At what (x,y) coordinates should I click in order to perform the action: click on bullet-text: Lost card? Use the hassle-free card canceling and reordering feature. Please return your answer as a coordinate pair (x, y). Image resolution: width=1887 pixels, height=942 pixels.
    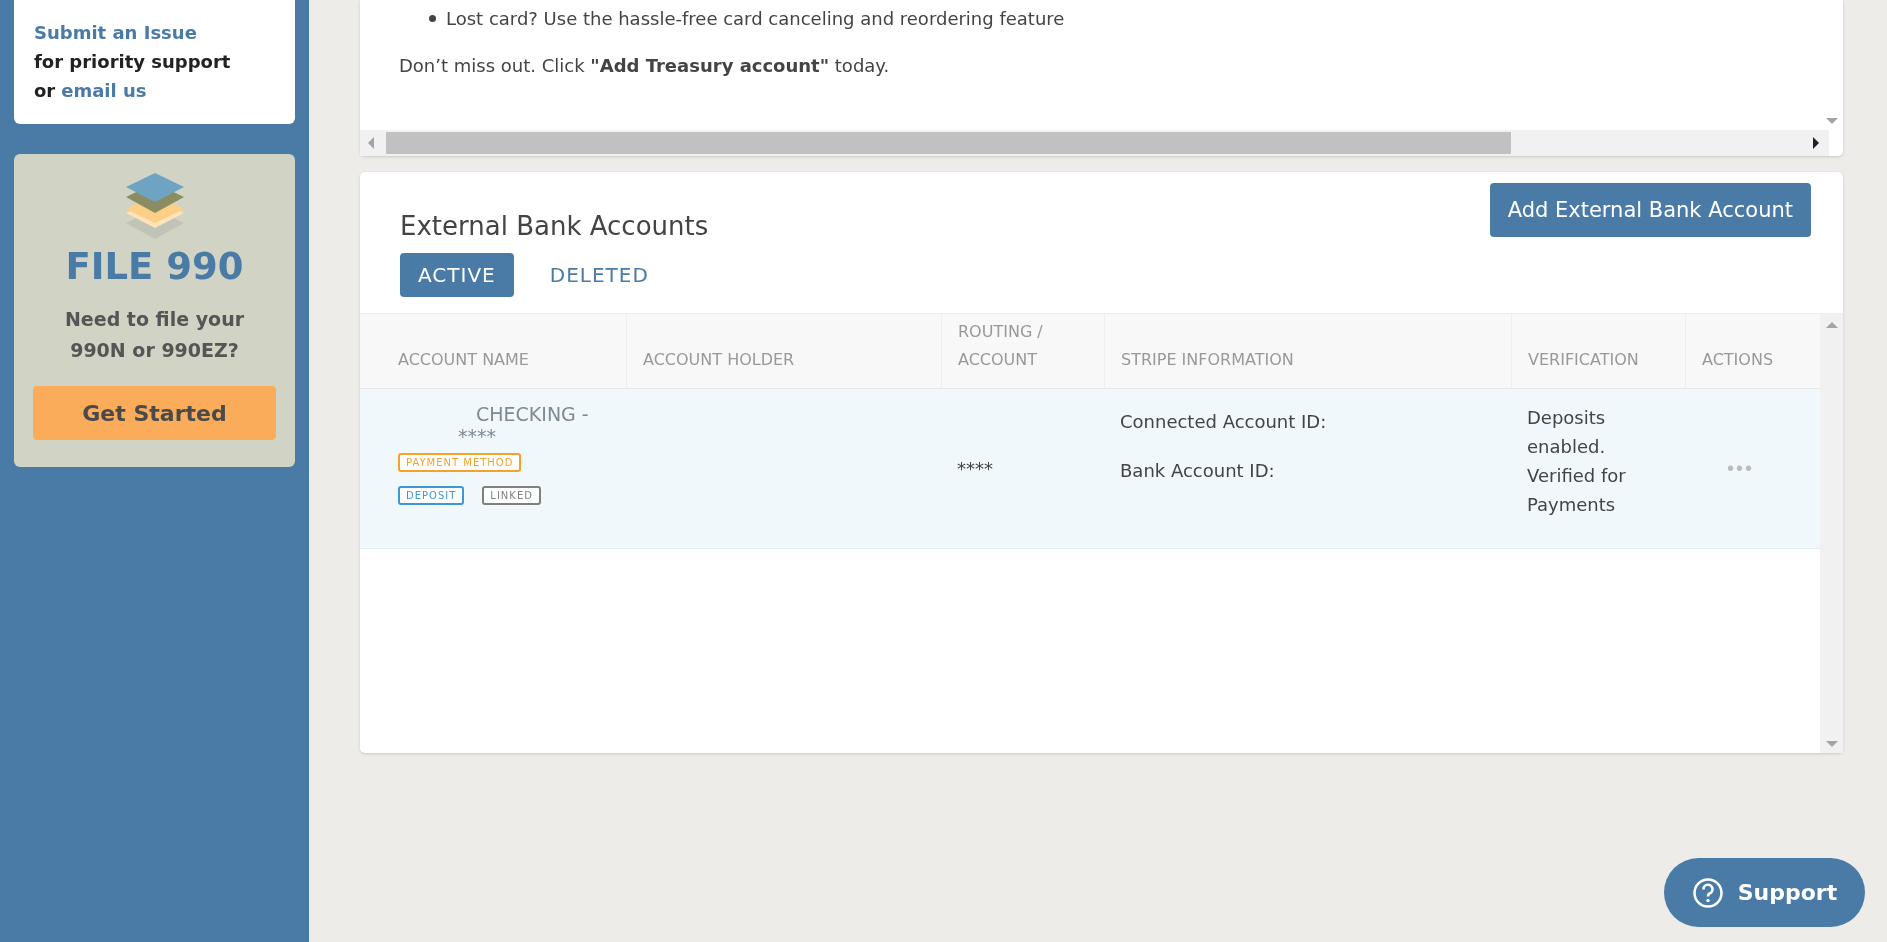
    Looking at the image, I should click on (755, 18).